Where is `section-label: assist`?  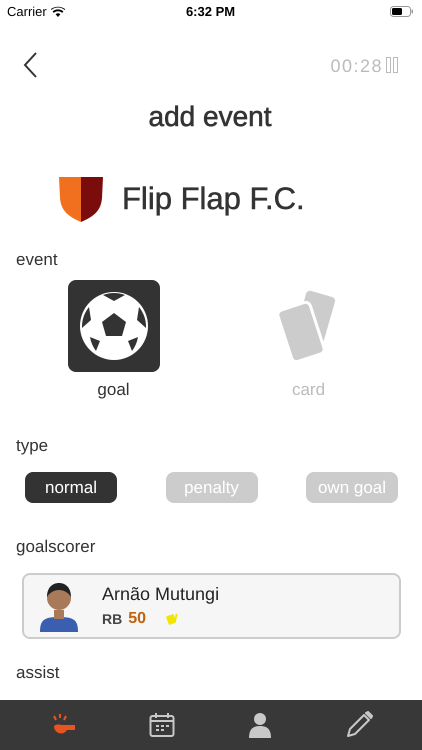
section-label: assist is located at coordinates (38, 673).